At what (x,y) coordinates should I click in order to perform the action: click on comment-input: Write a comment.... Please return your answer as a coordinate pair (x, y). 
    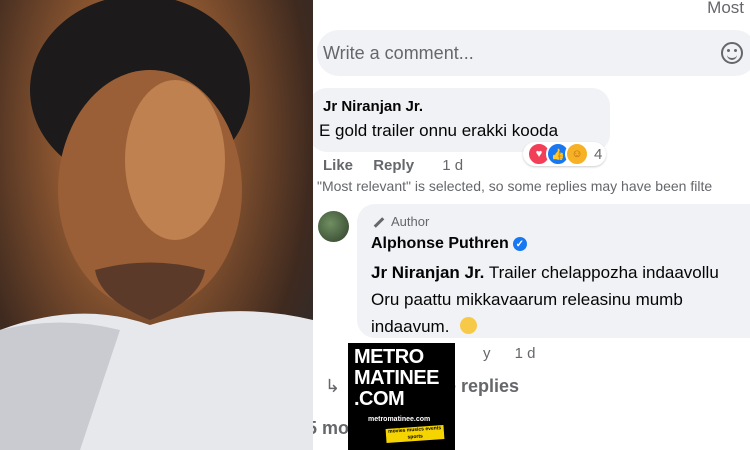
    Looking at the image, I should click on (533, 53).